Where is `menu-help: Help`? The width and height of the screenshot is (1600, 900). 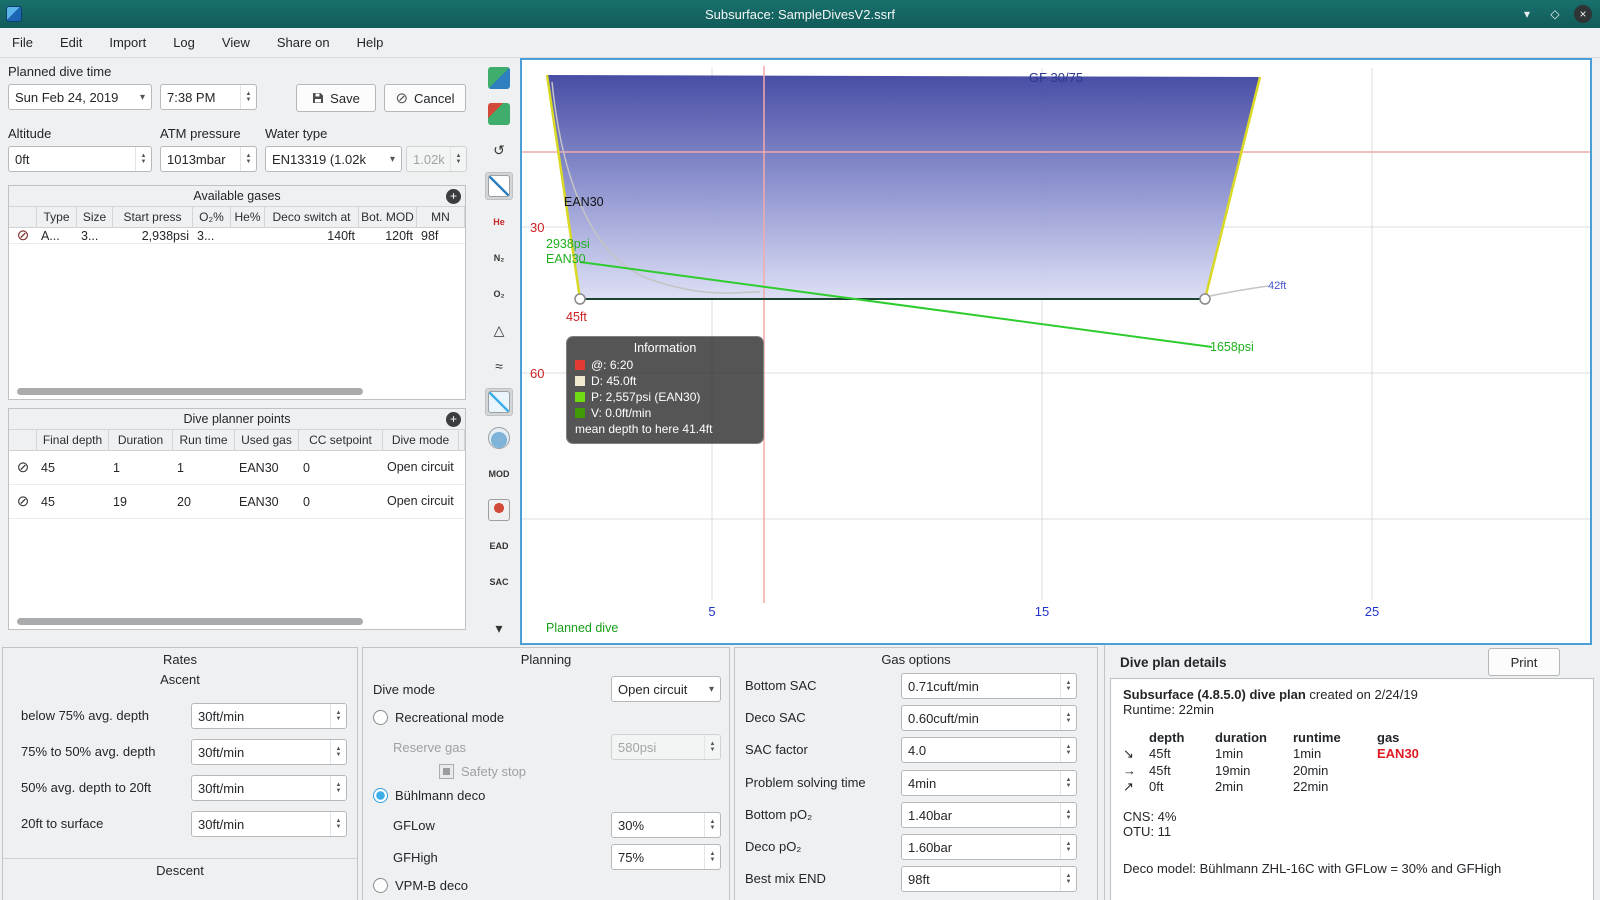
menu-help: Help is located at coordinates (370, 42).